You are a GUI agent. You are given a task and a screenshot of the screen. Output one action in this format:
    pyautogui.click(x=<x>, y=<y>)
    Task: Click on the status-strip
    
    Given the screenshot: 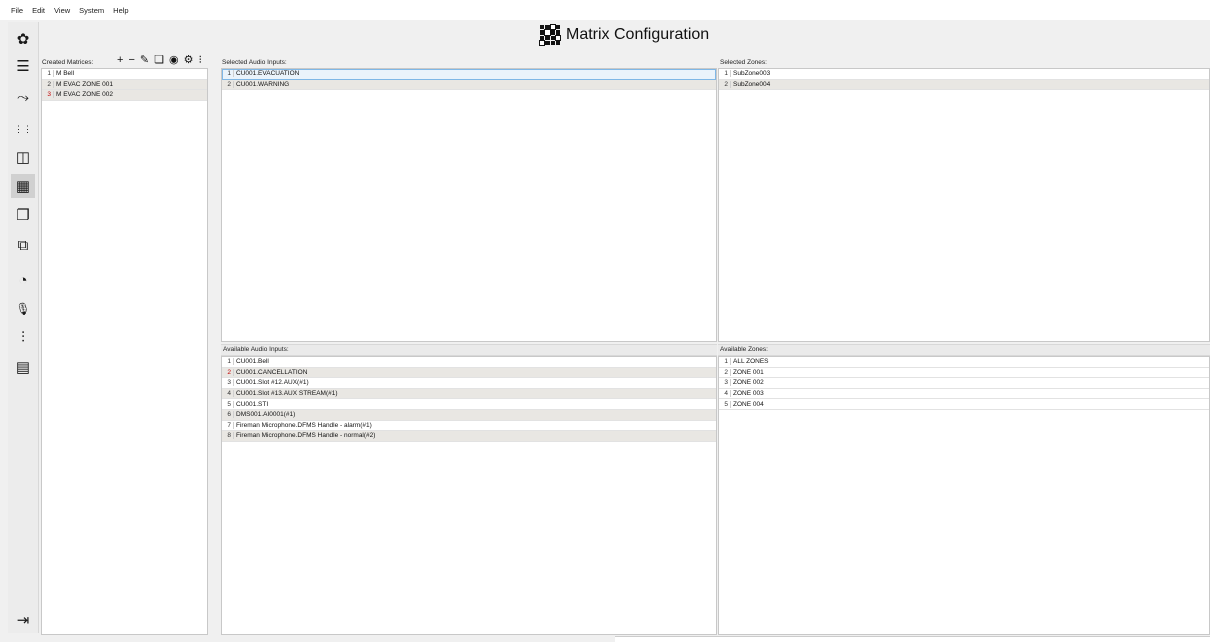 What is the action you would take?
    pyautogui.click(x=912, y=639)
    